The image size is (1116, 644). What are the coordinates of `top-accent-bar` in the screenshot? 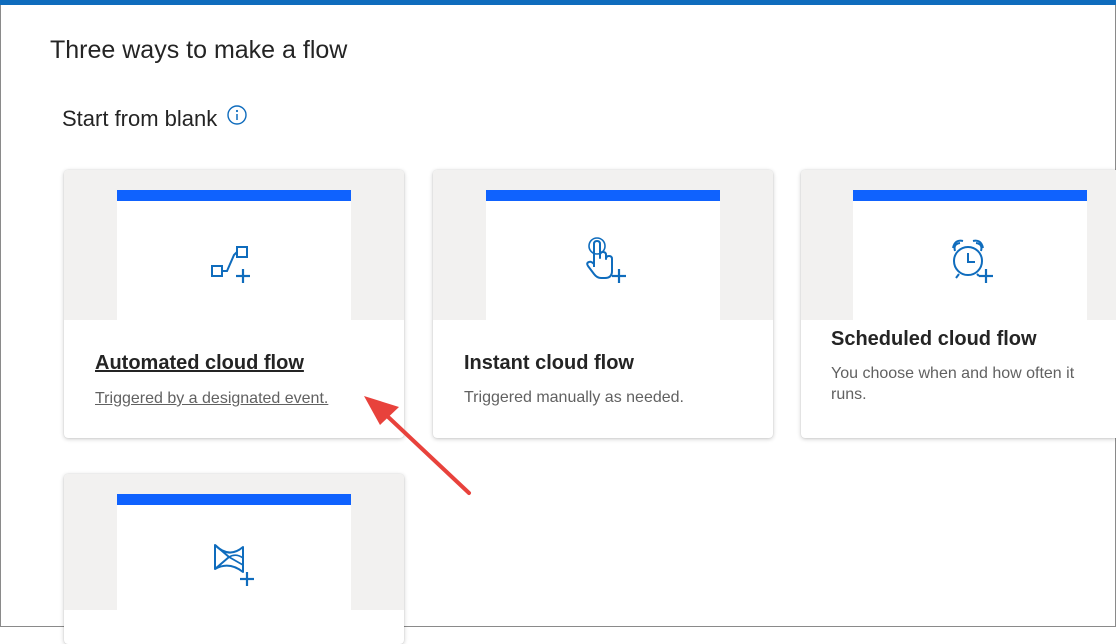 It's located at (558, 2).